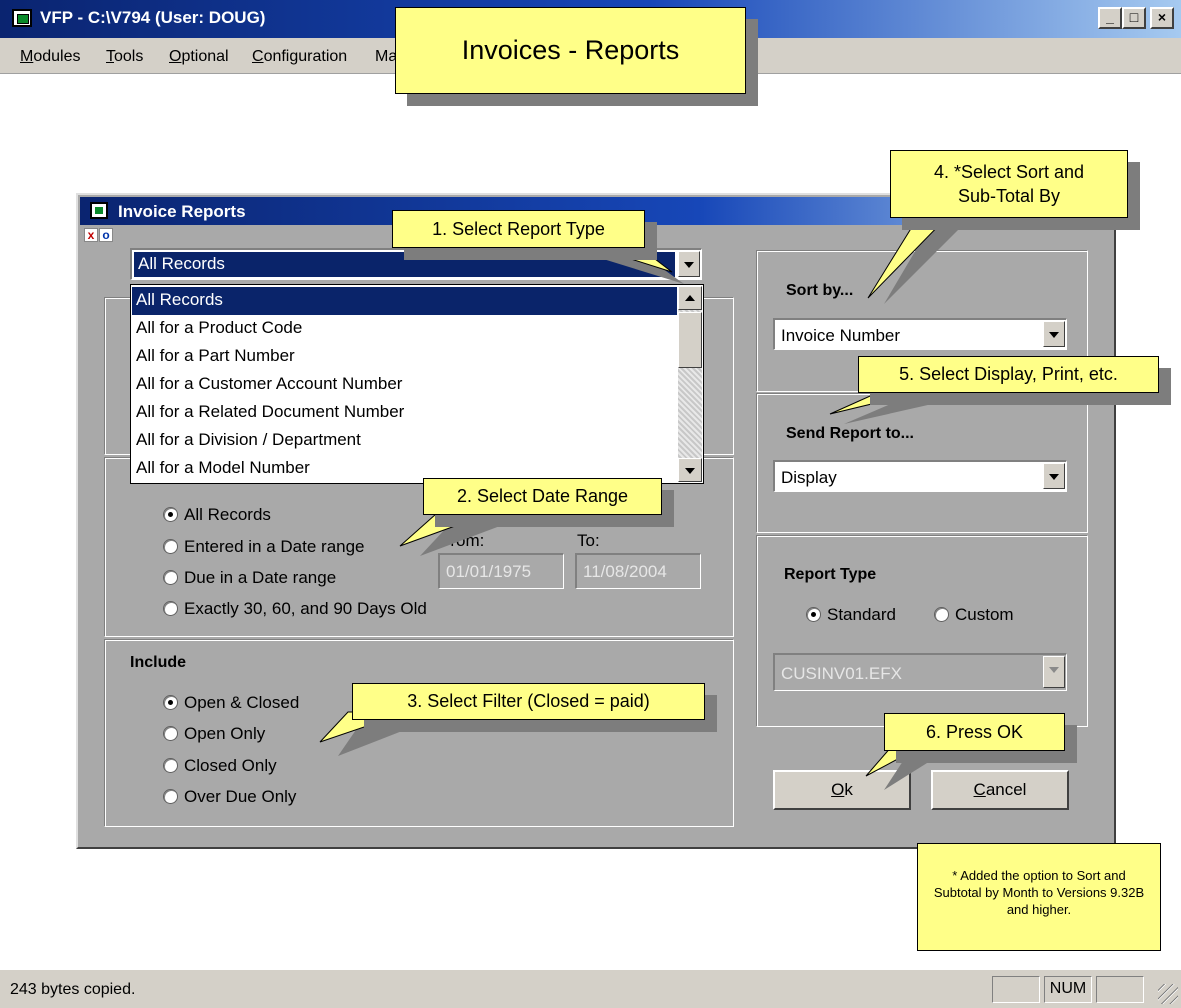  I want to click on callout-step-3: 3. Select Filter (Closed = paid), so click(528, 701).